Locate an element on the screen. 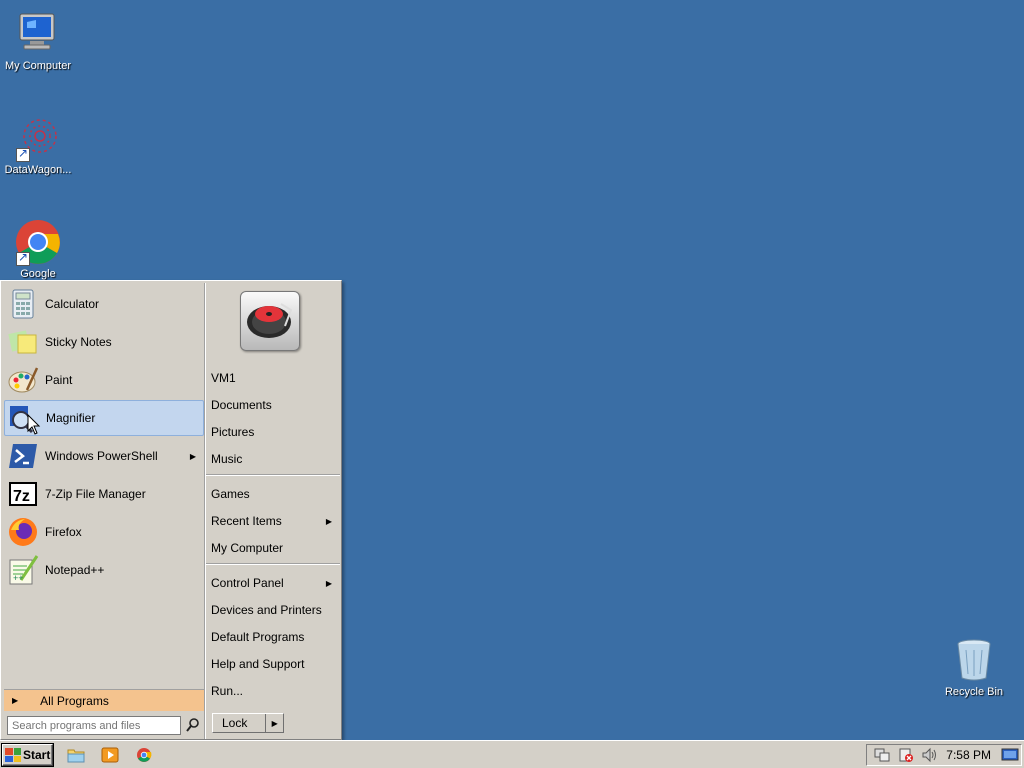 The width and height of the screenshot is (1024, 768). desktop-icon-label: My Computer is located at coordinates (38, 66).